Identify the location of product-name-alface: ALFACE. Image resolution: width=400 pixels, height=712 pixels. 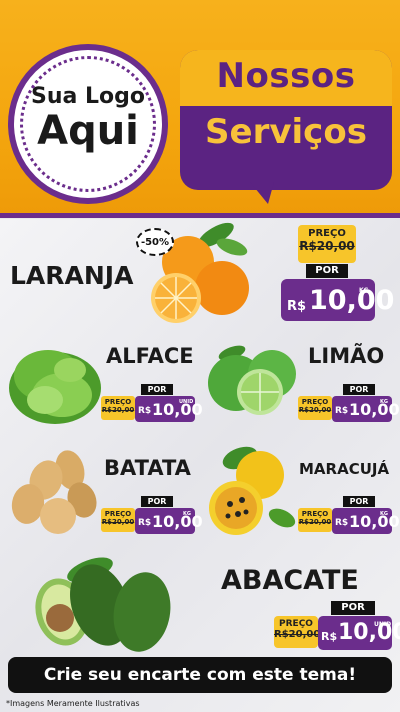
(150, 356).